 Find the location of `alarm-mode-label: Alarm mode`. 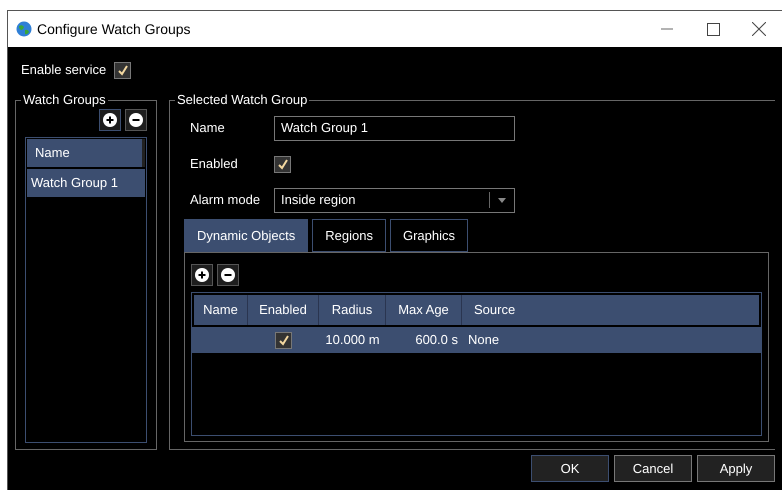

alarm-mode-label: Alarm mode is located at coordinates (225, 200).